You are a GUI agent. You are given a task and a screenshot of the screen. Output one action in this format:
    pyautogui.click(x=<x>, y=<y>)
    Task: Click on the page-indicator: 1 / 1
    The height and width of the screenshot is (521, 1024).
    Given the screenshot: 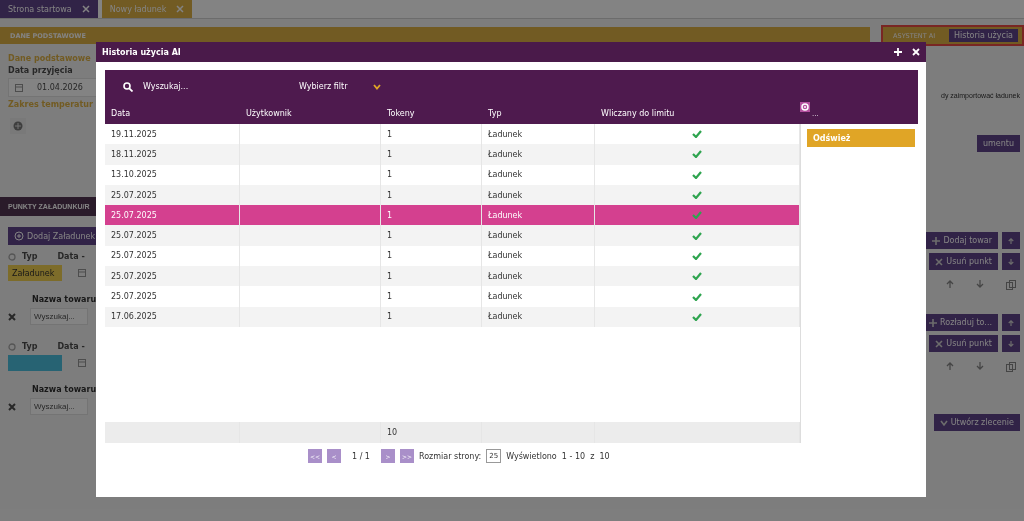 What is the action you would take?
    pyautogui.click(x=361, y=456)
    